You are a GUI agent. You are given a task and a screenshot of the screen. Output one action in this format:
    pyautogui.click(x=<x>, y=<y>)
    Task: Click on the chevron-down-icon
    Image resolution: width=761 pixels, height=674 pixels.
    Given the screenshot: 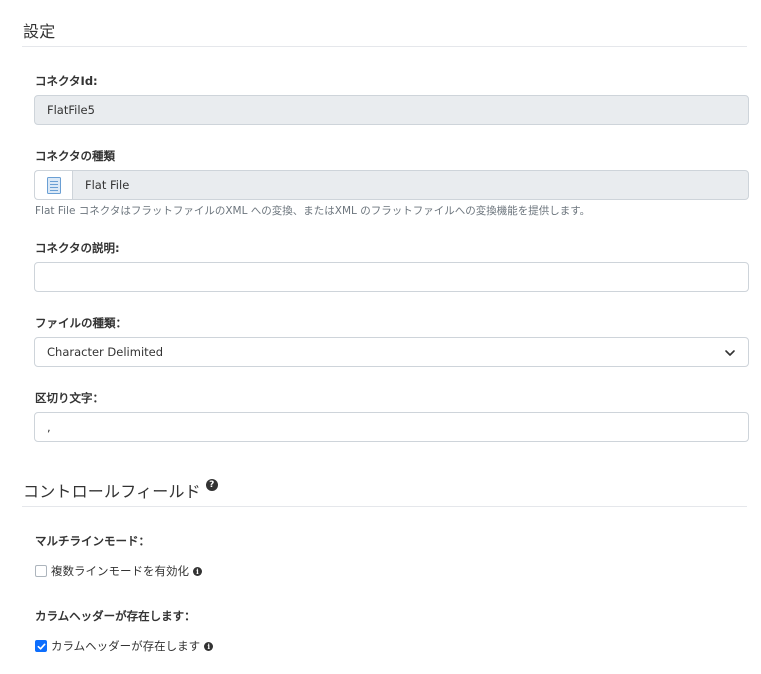 What is the action you would take?
    pyautogui.click(x=730, y=353)
    